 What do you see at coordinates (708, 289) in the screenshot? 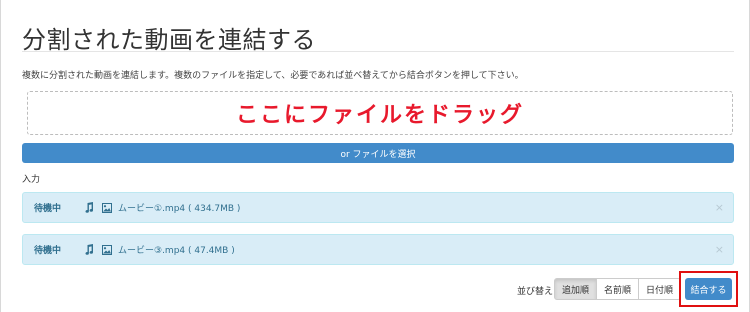
I see `merge-button: 結合する` at bounding box center [708, 289].